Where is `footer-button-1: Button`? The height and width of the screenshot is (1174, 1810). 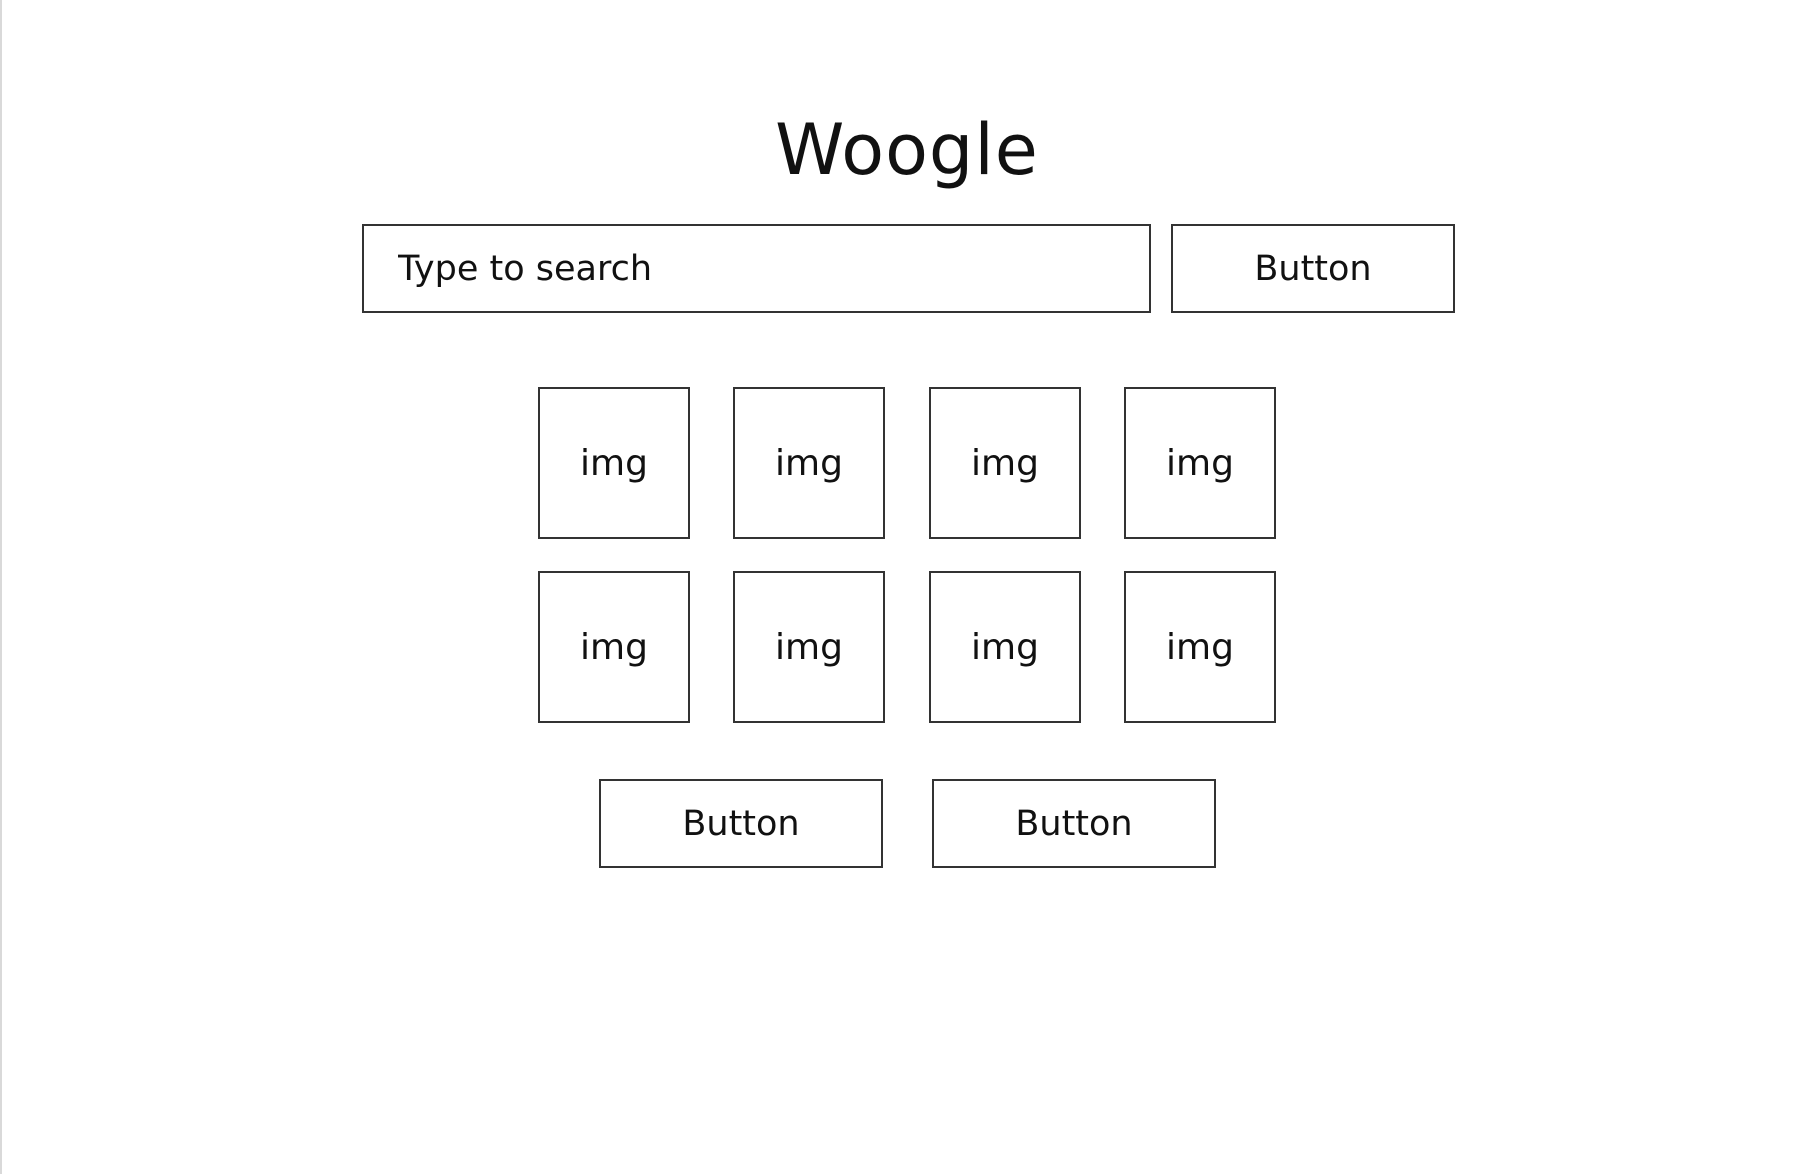
footer-button-1: Button is located at coordinates (741, 823).